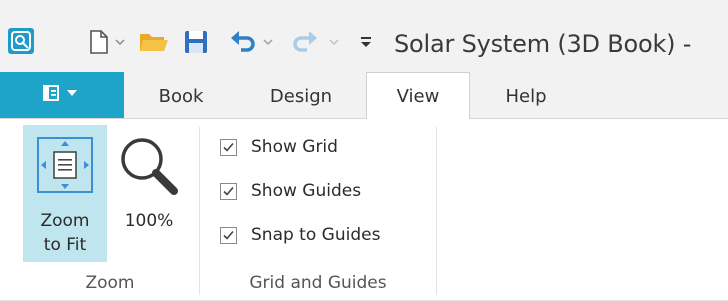 The height and width of the screenshot is (301, 728). What do you see at coordinates (418, 95) in the screenshot?
I see `tab-view: View` at bounding box center [418, 95].